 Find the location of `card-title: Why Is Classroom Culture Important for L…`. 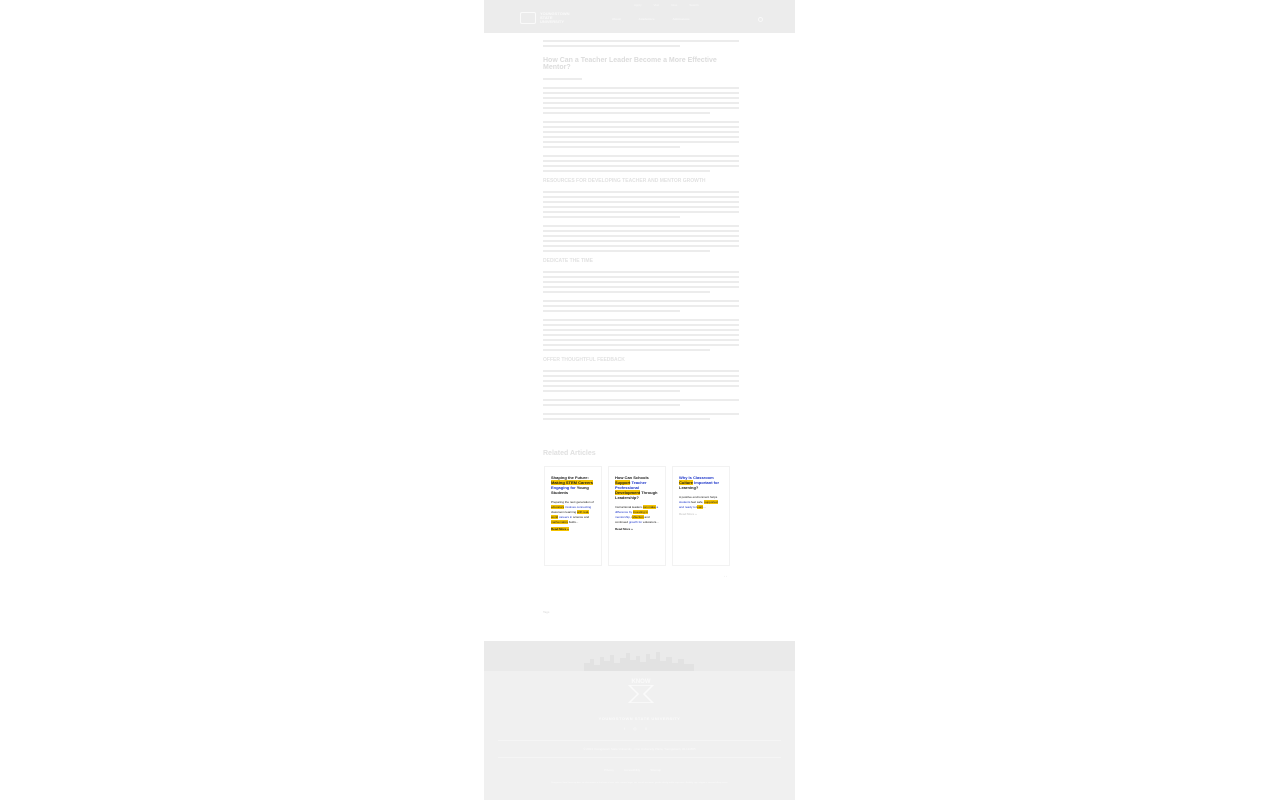

card-title: Why Is Classroom Culture Important for L… is located at coordinates (701, 482).